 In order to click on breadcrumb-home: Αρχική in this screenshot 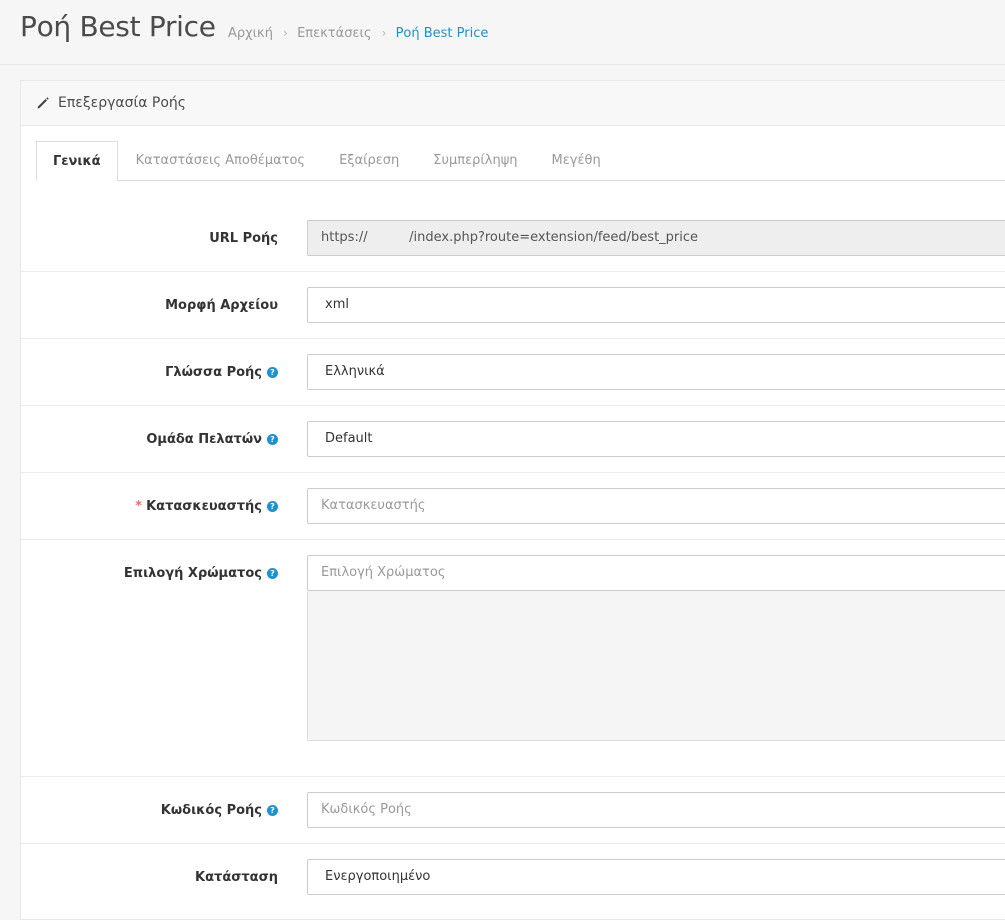, I will do `click(250, 33)`.